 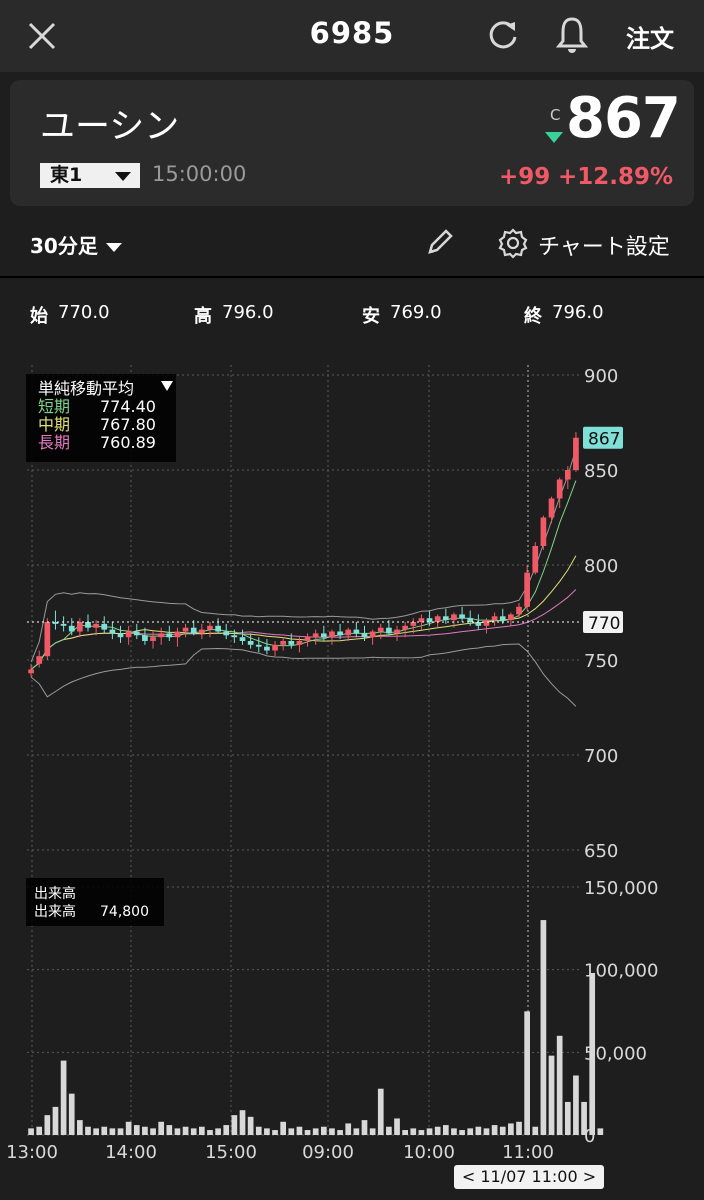 I want to click on date-navigator: < 11/07 11:00 >, so click(x=529, y=1177).